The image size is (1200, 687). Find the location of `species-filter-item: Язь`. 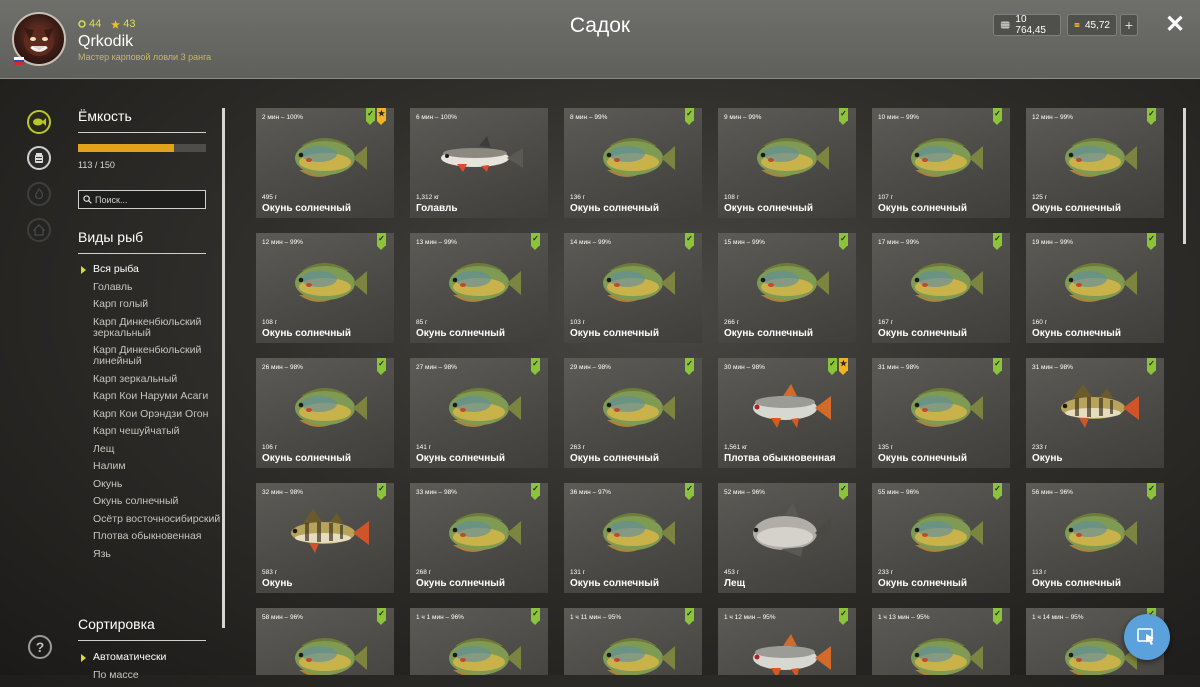

species-filter-item: Язь is located at coordinates (157, 554).